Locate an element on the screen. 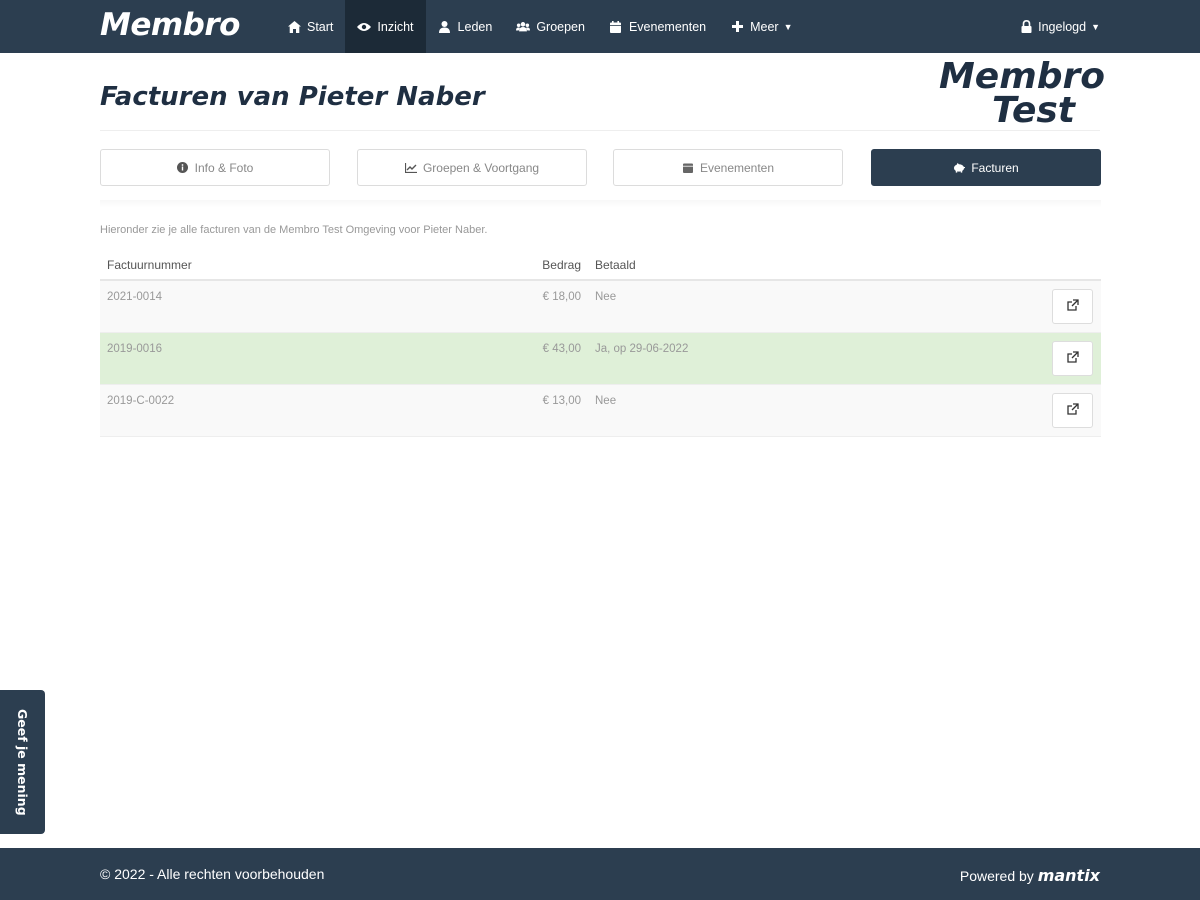 This screenshot has width=1200, height=900. brand-logo: Membro is located at coordinates (170, 25).